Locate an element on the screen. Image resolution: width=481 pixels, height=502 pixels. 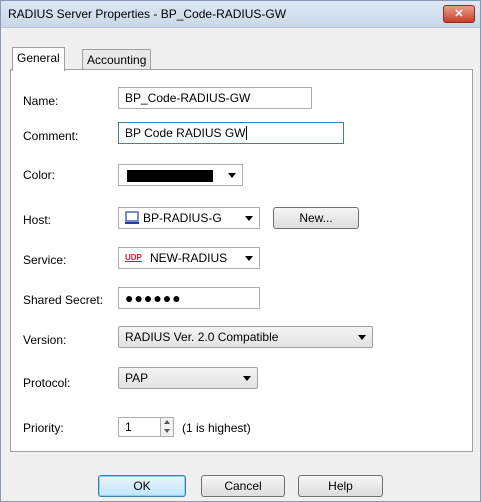
host-value: BP-RADIUS-G is located at coordinates (182, 218).